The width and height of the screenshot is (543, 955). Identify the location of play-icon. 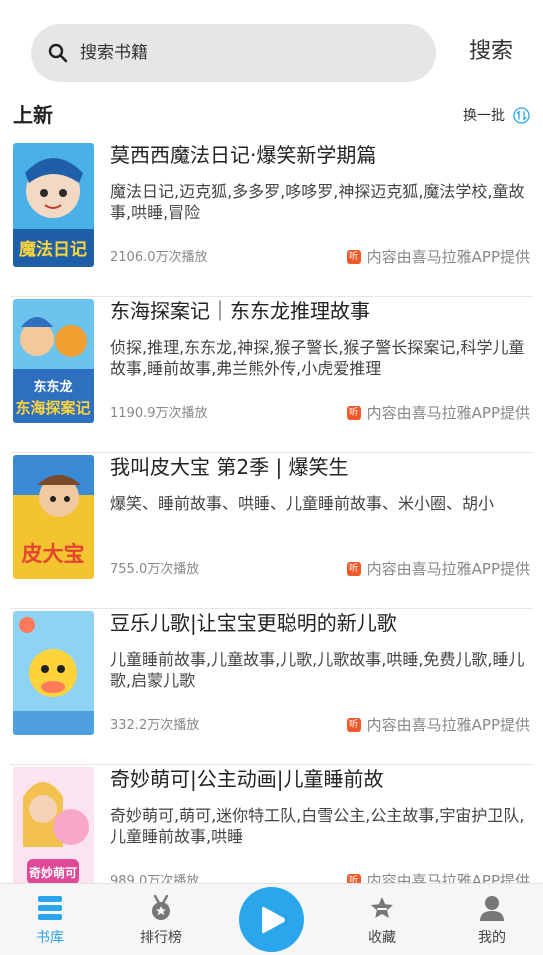
(273, 920).